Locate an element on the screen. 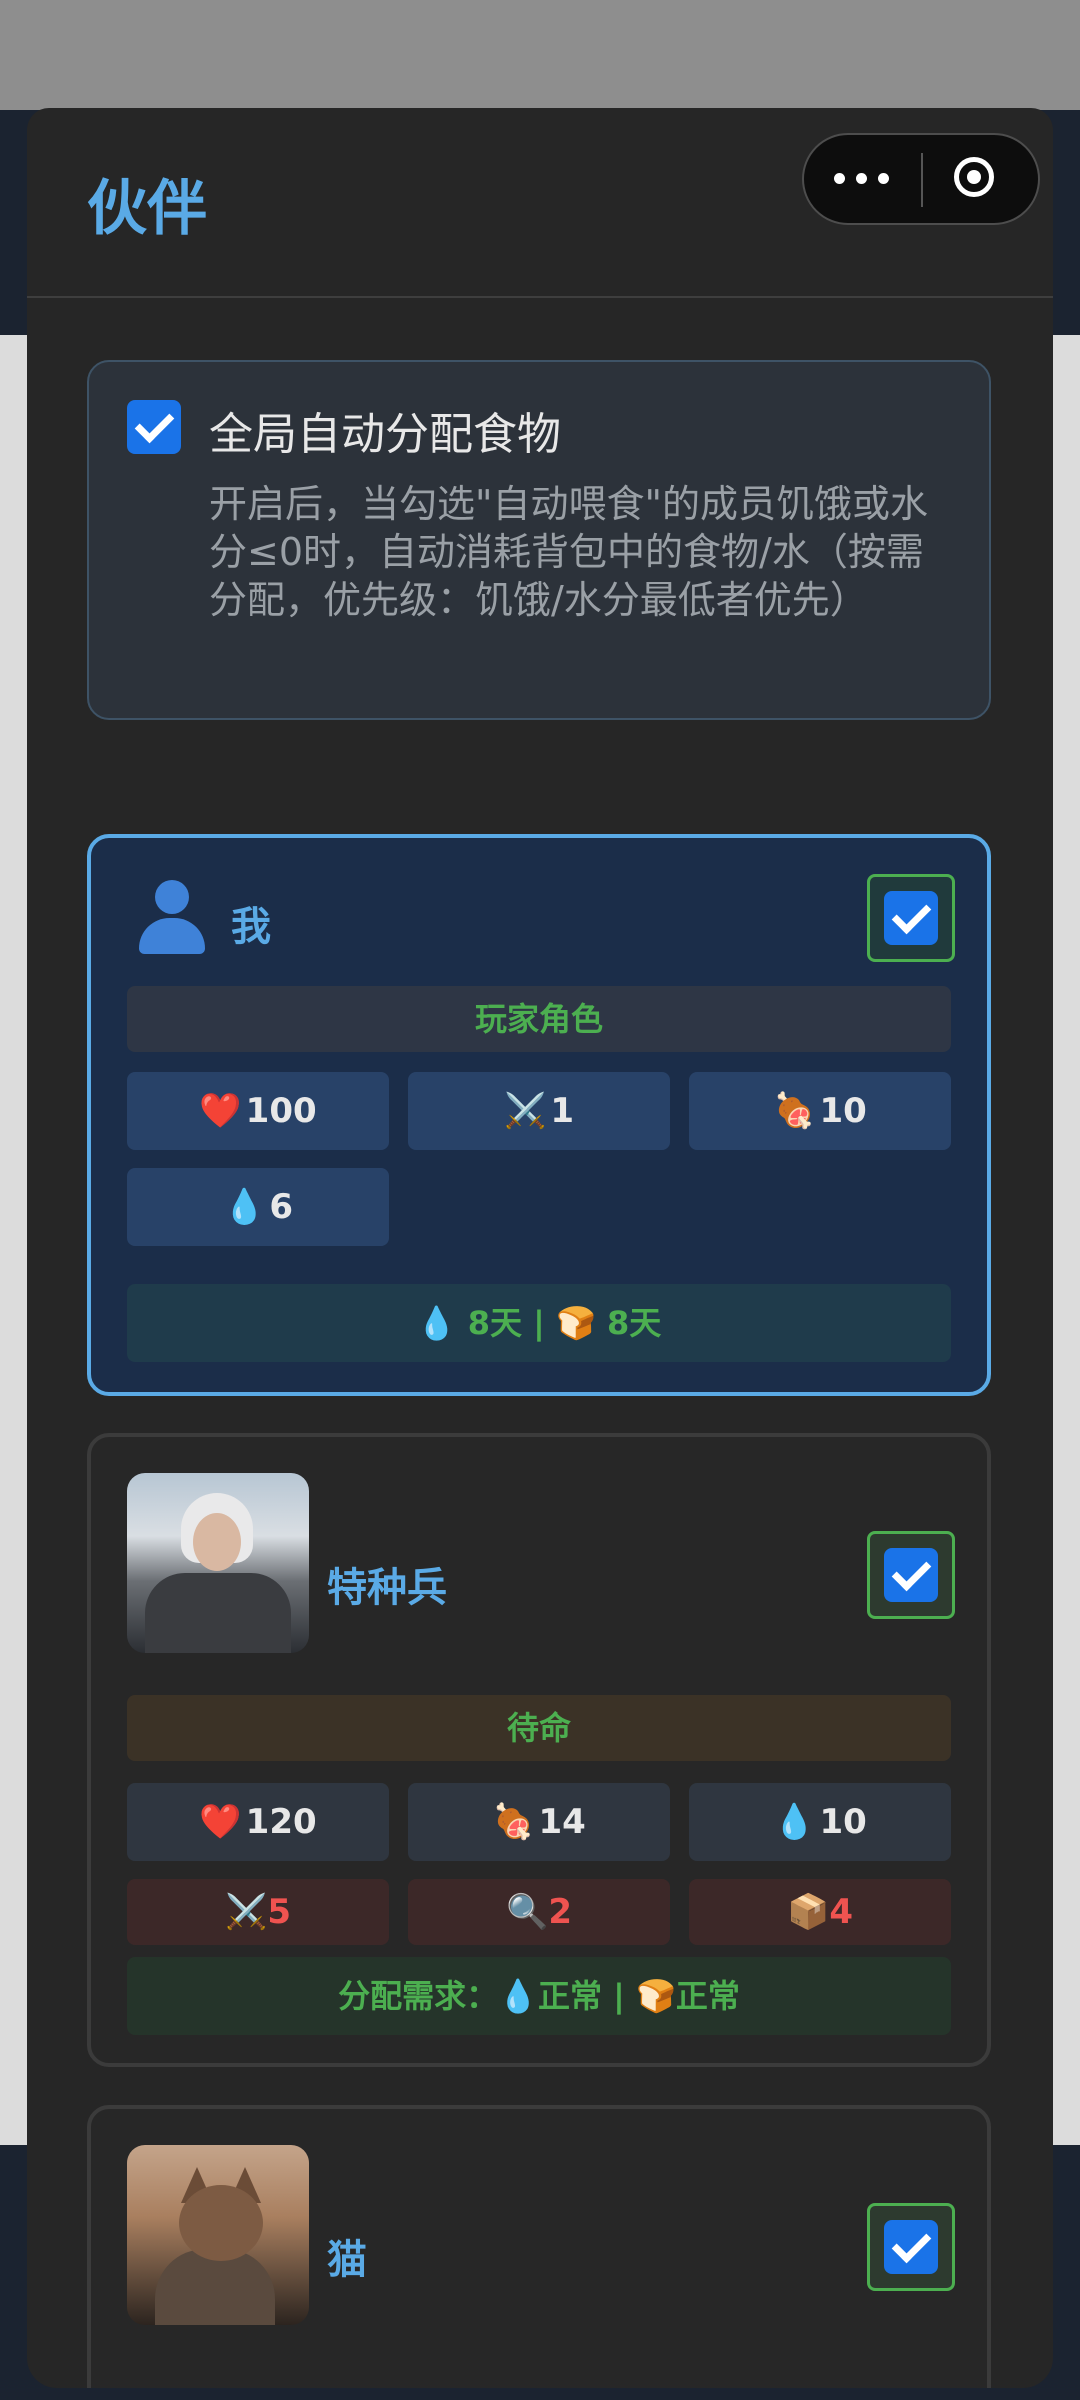 Image resolution: width=1080 pixels, height=2400 pixels. carry-skill: 📦4 is located at coordinates (820, 1912).